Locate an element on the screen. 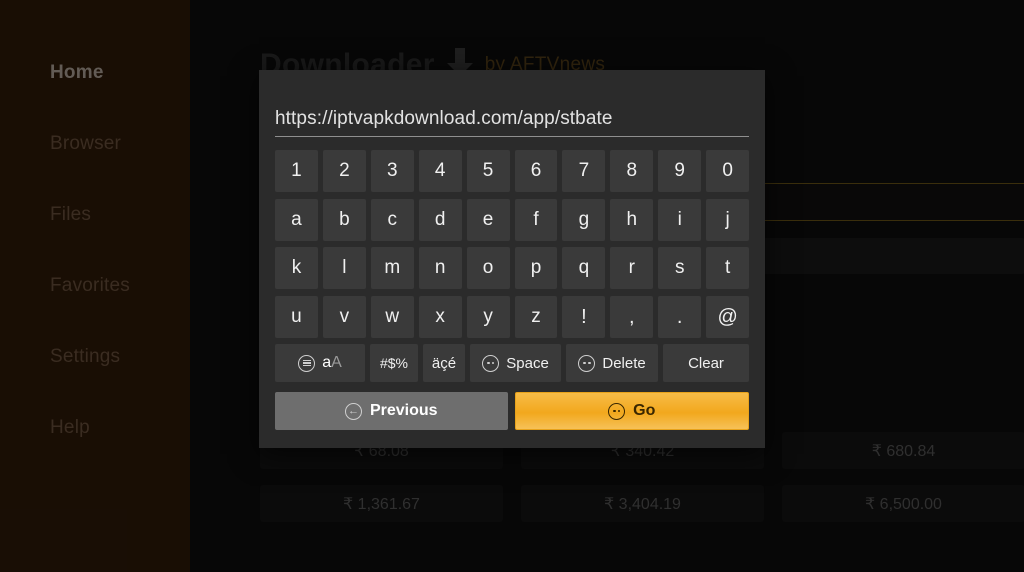 This screenshot has width=1024, height=572. key-e: e is located at coordinates (488, 220).